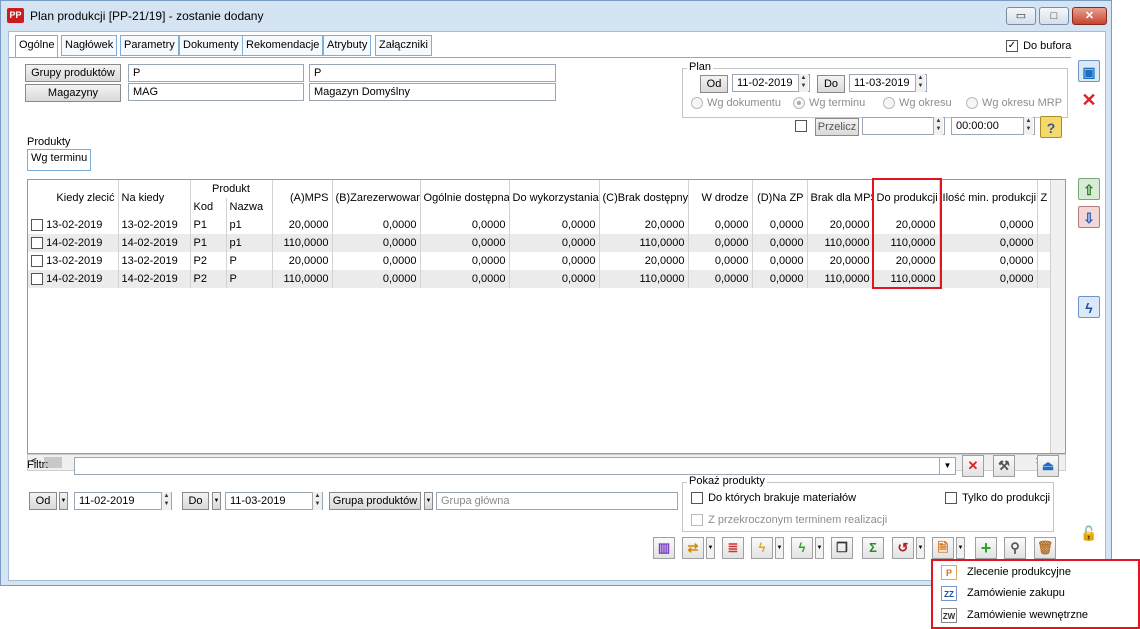 This screenshot has height=629, width=1140. Describe the element at coordinates (819, 548) in the screenshot. I see `green-lightning-dropdown: ▼` at that location.